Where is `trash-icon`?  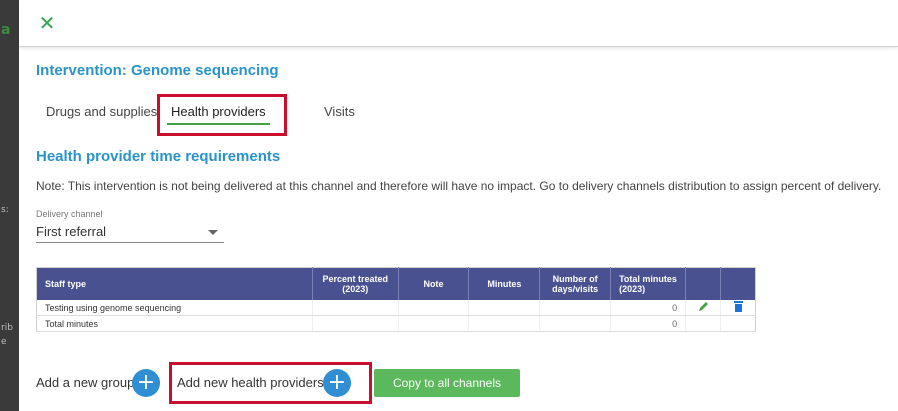
trash-icon is located at coordinates (738, 307).